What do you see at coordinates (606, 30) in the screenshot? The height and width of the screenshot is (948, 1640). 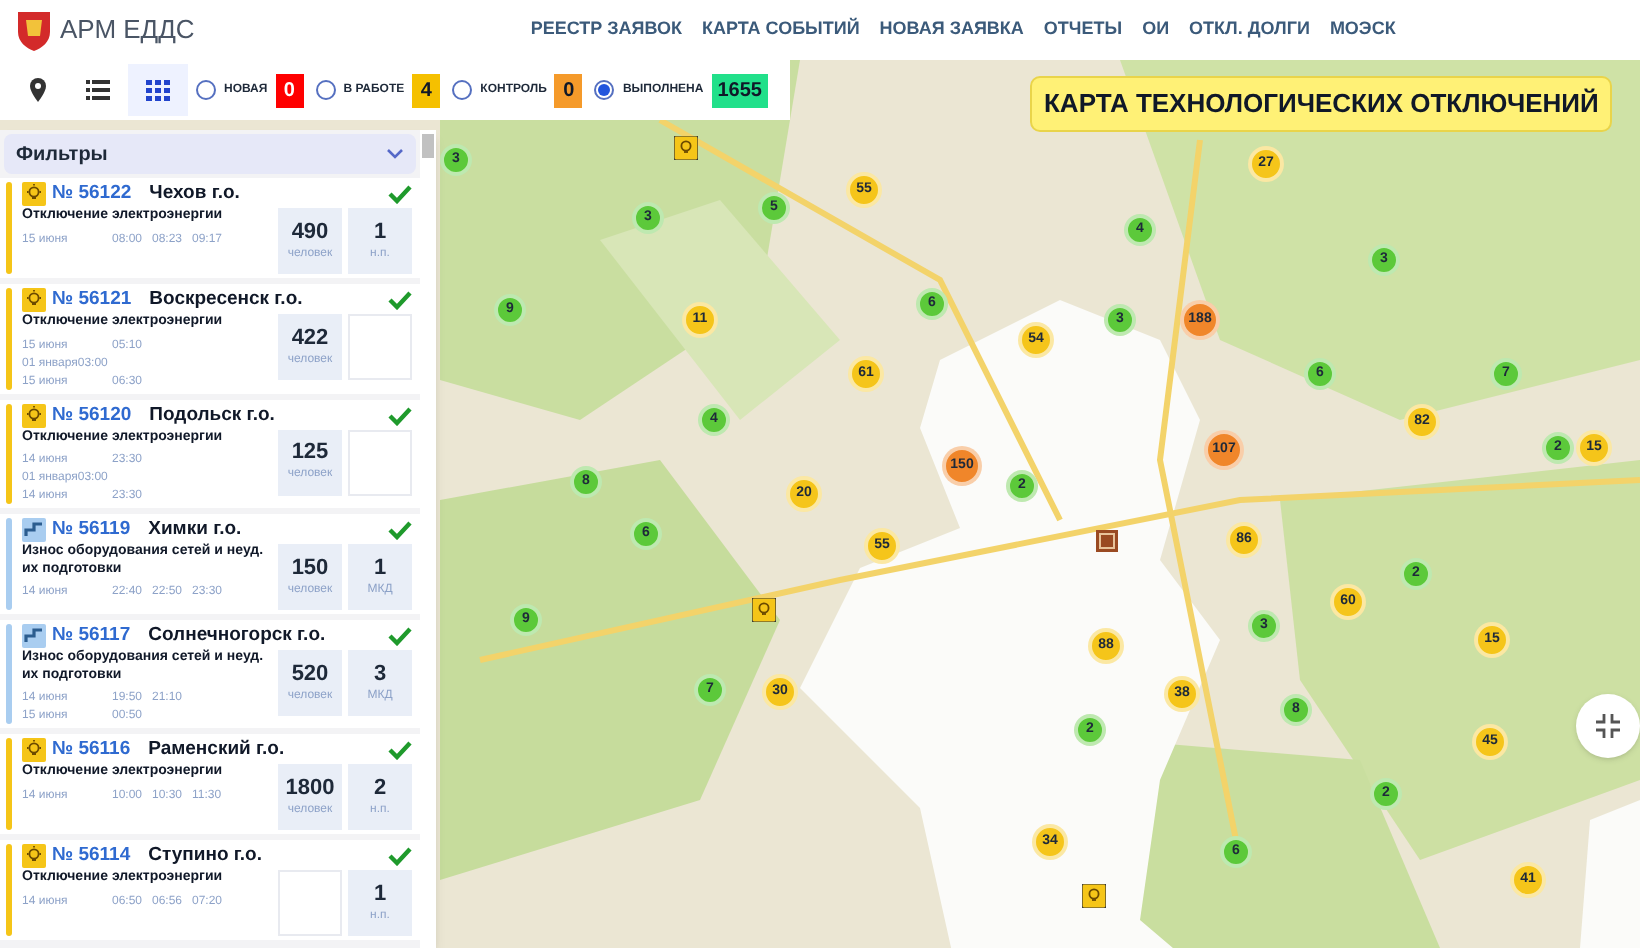 I see `nav-link: РЕЕСТР ЗАЯВОК` at bounding box center [606, 30].